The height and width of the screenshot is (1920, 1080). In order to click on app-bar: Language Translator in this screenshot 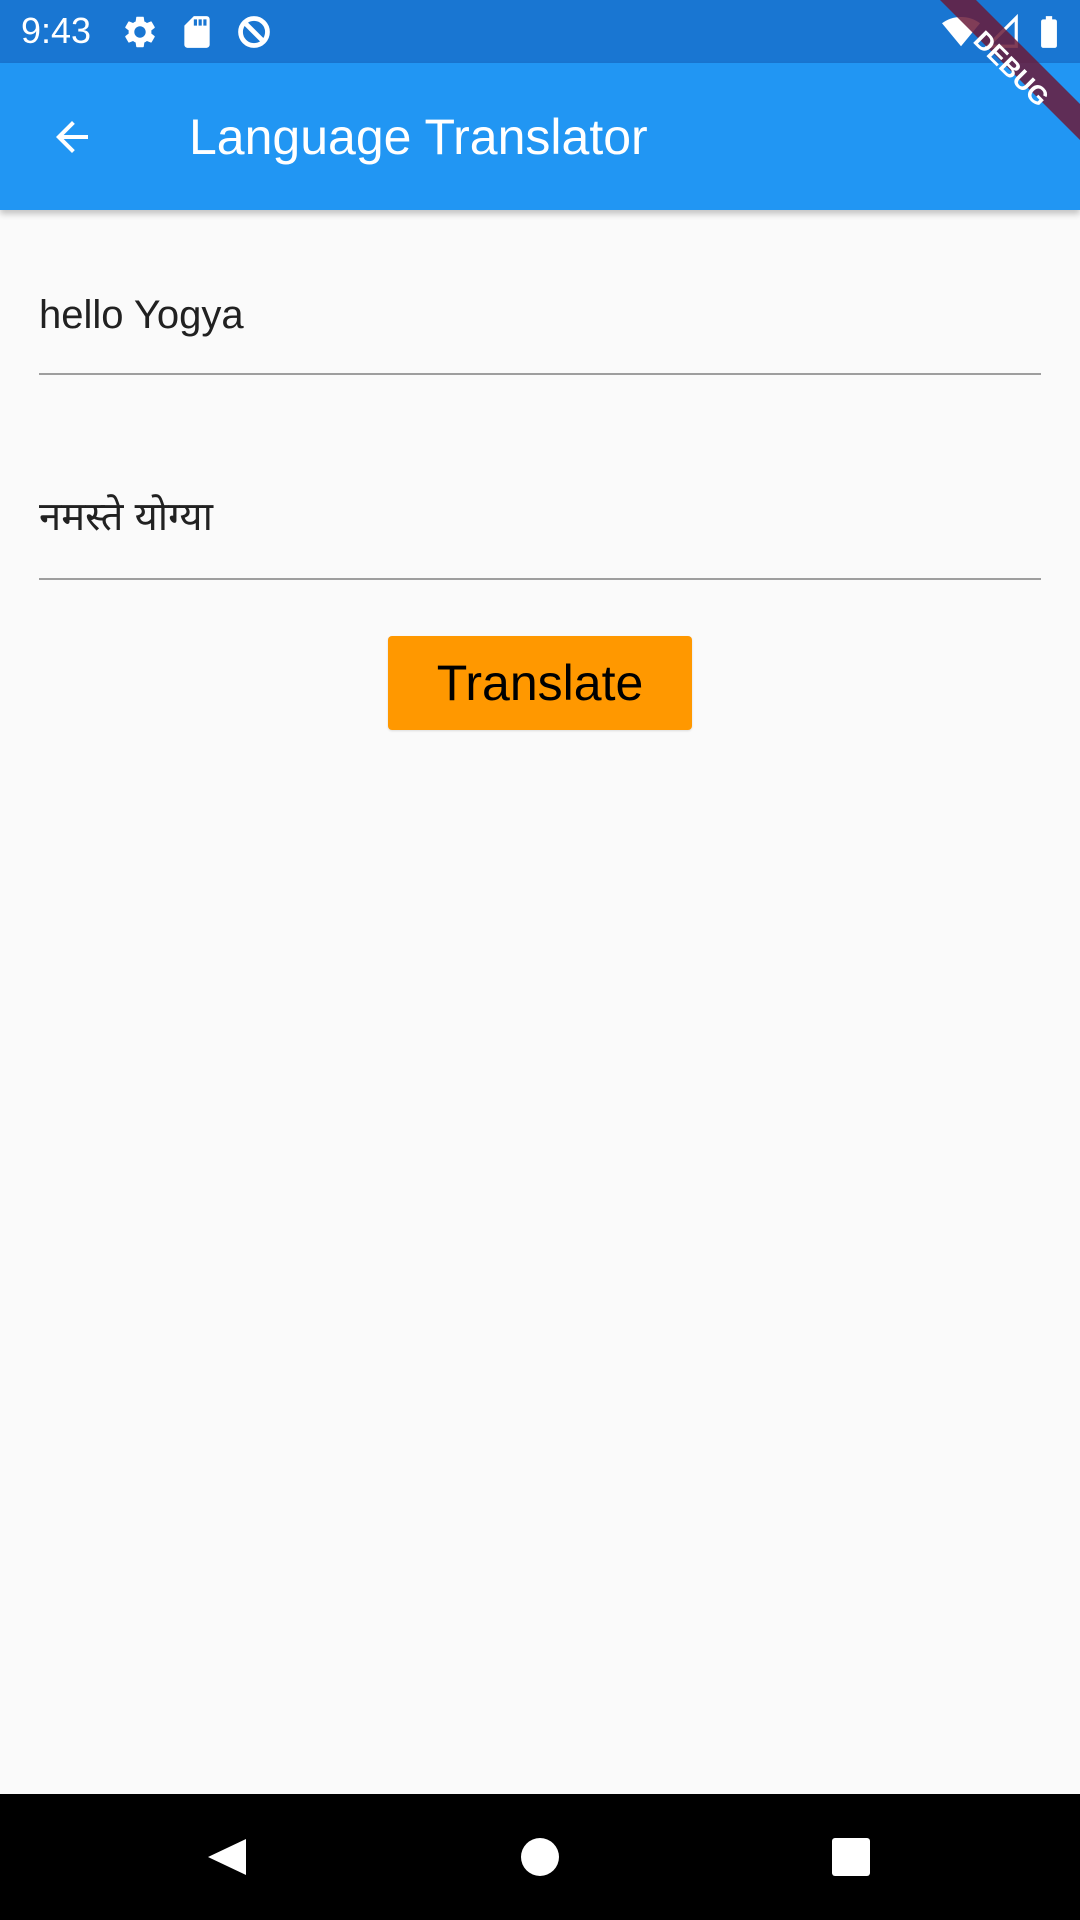, I will do `click(540, 136)`.